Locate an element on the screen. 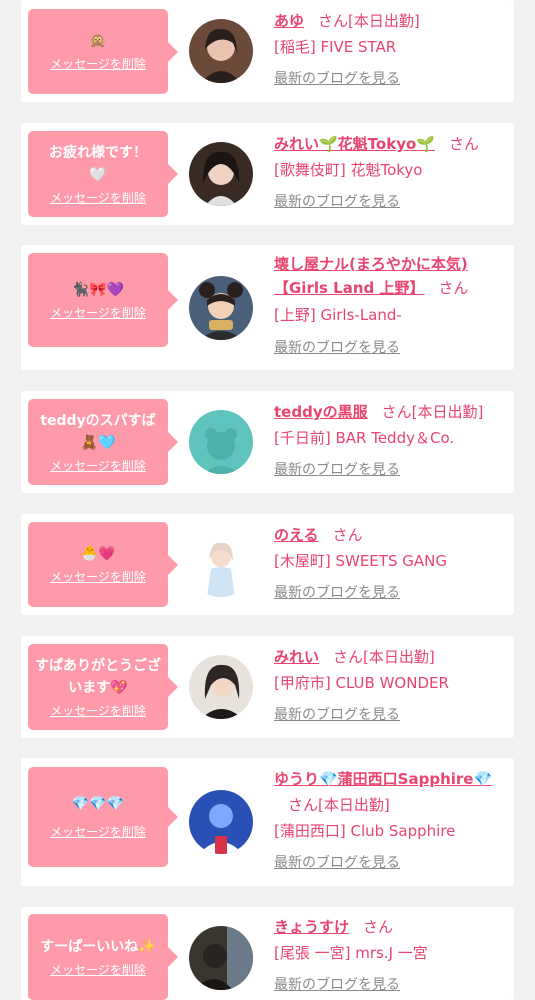 The image size is (535, 1000). bear-avatar-icon is located at coordinates (221, 442).